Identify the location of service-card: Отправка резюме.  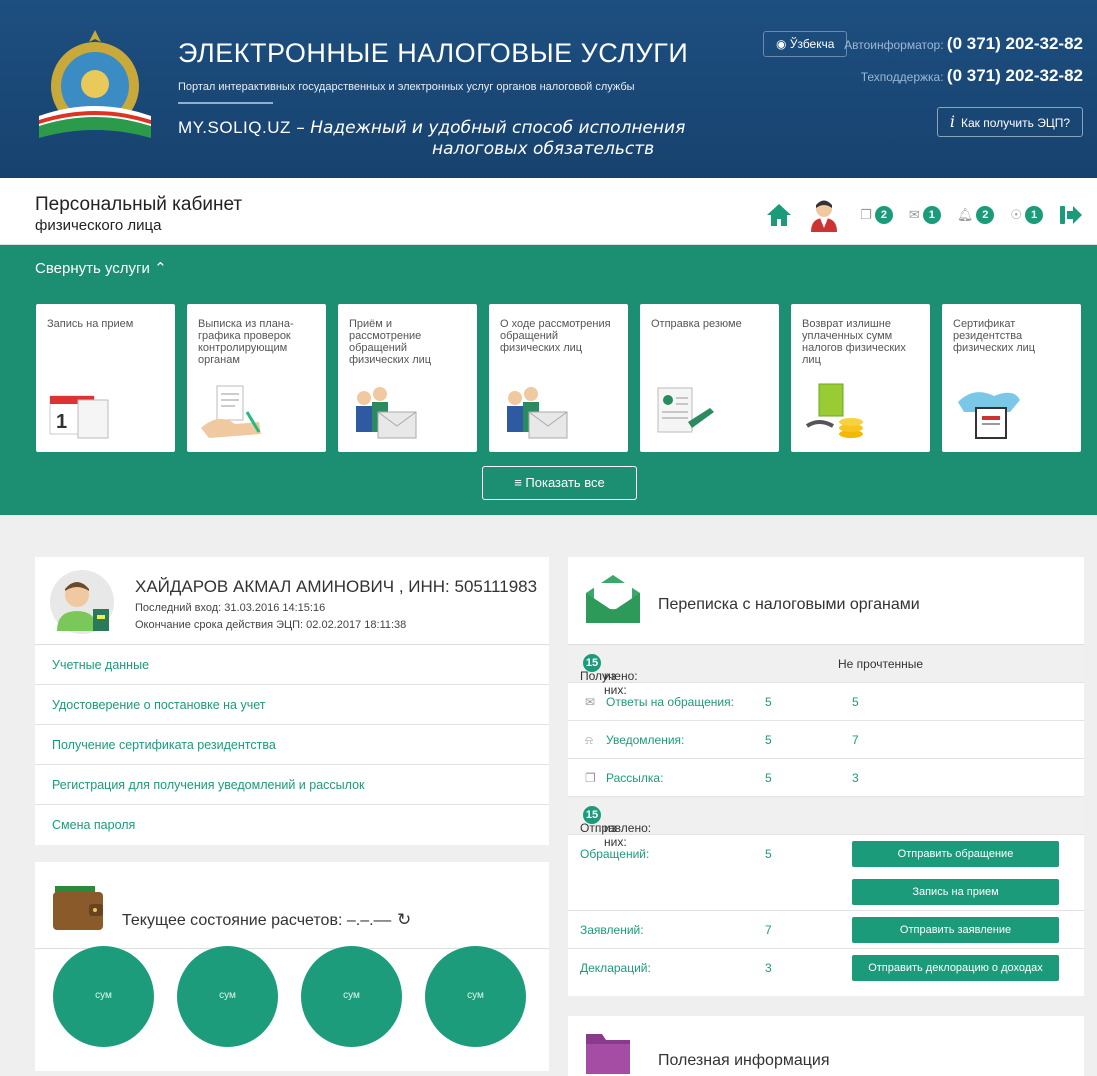
(709, 378).